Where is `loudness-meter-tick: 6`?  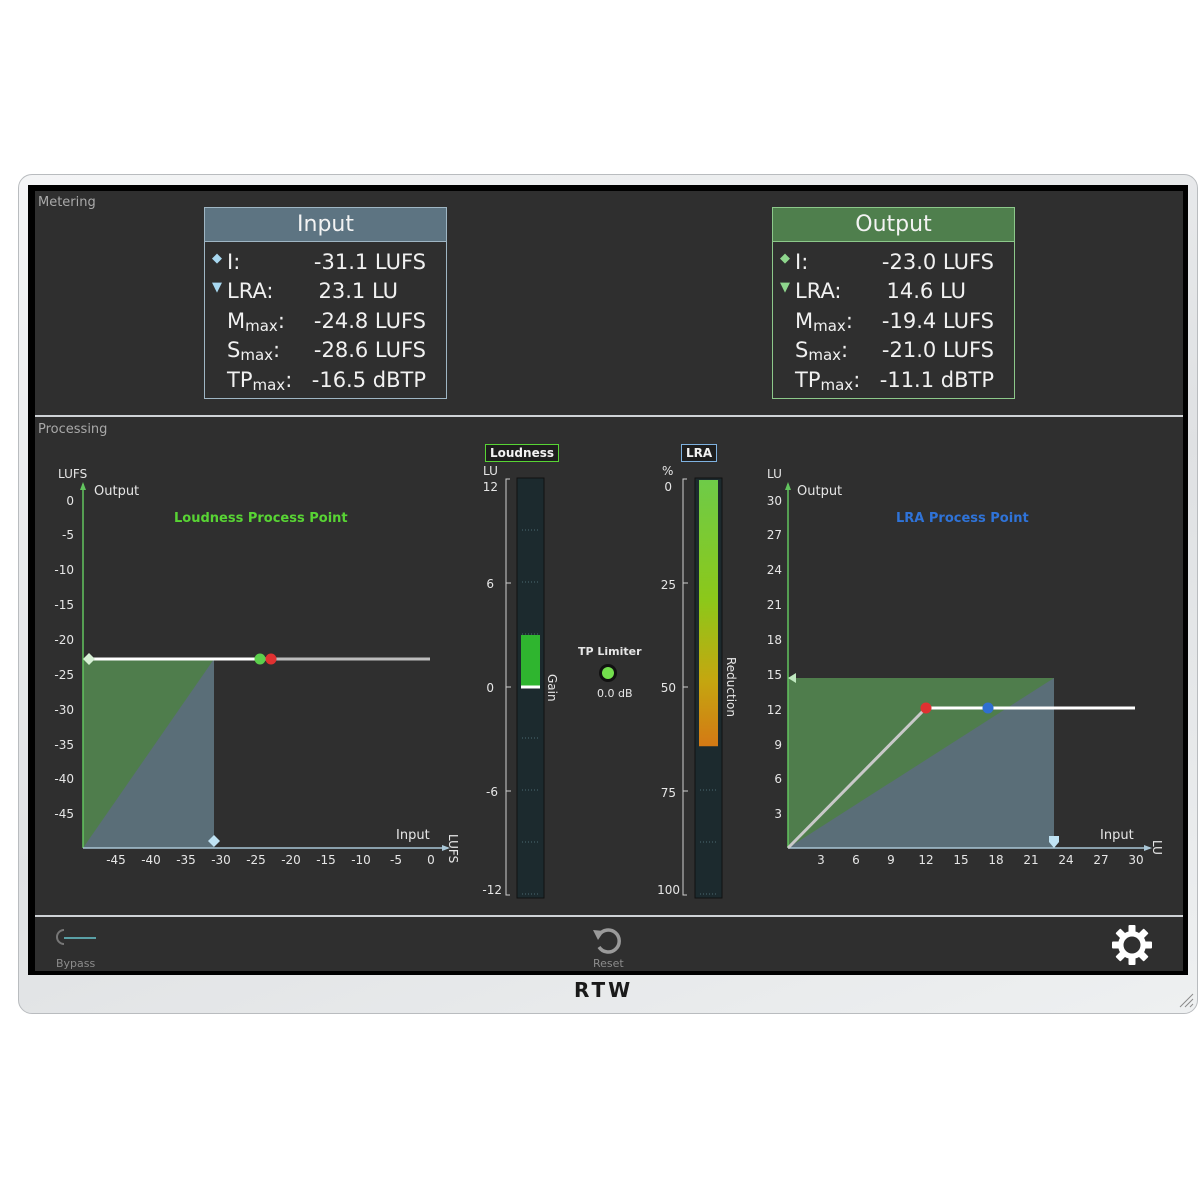 loudness-meter-tick: 6 is located at coordinates (490, 584).